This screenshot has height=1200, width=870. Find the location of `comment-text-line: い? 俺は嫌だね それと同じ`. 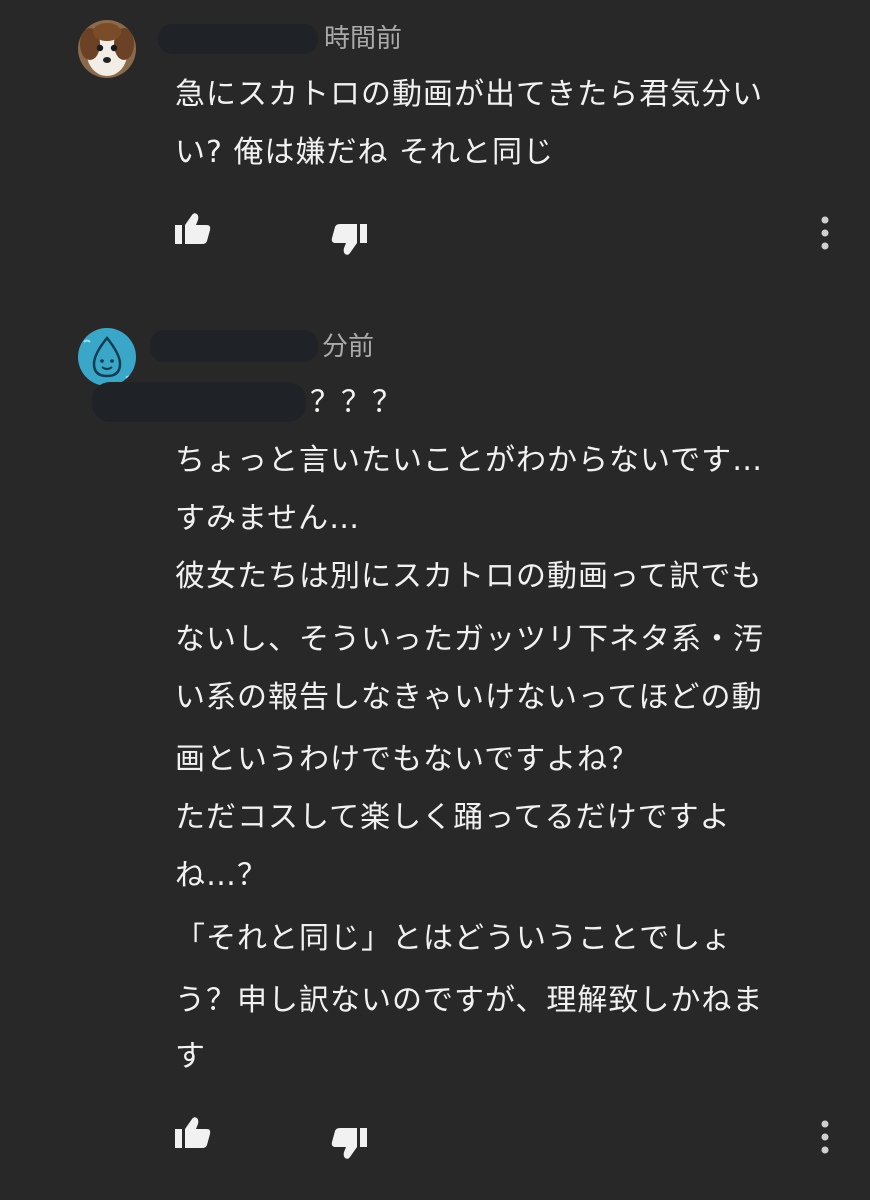

comment-text-line: い? 俺は嫌だね それと同じ is located at coordinates (364, 152).